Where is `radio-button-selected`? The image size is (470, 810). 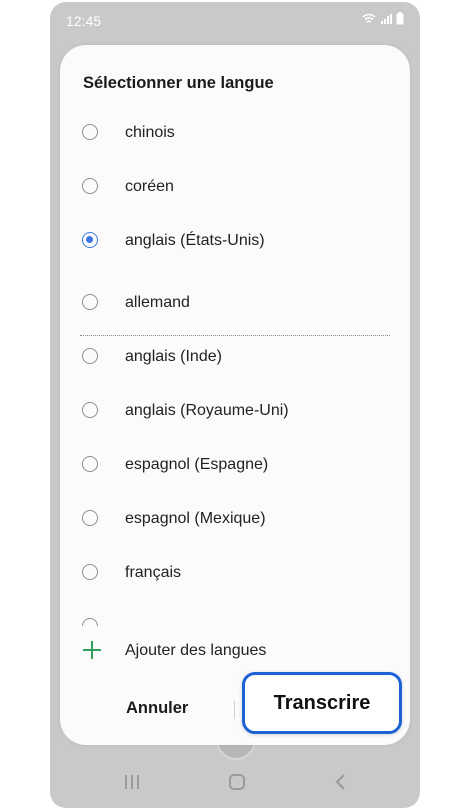
radio-button-selected is located at coordinates (90, 240).